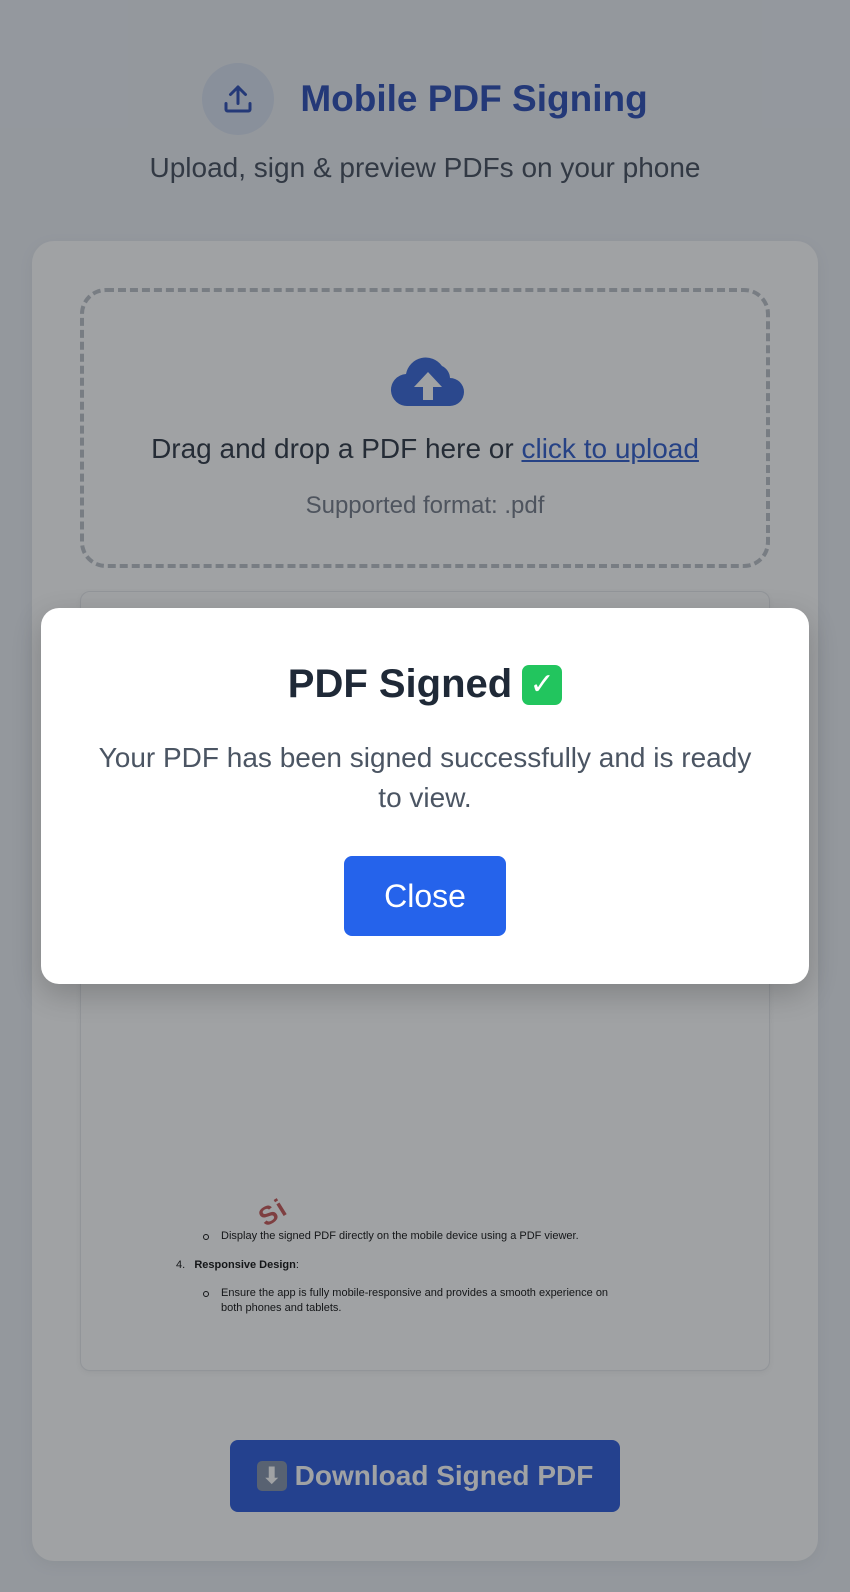 The image size is (850, 1592). I want to click on check-mark-icon: ✓, so click(542, 684).